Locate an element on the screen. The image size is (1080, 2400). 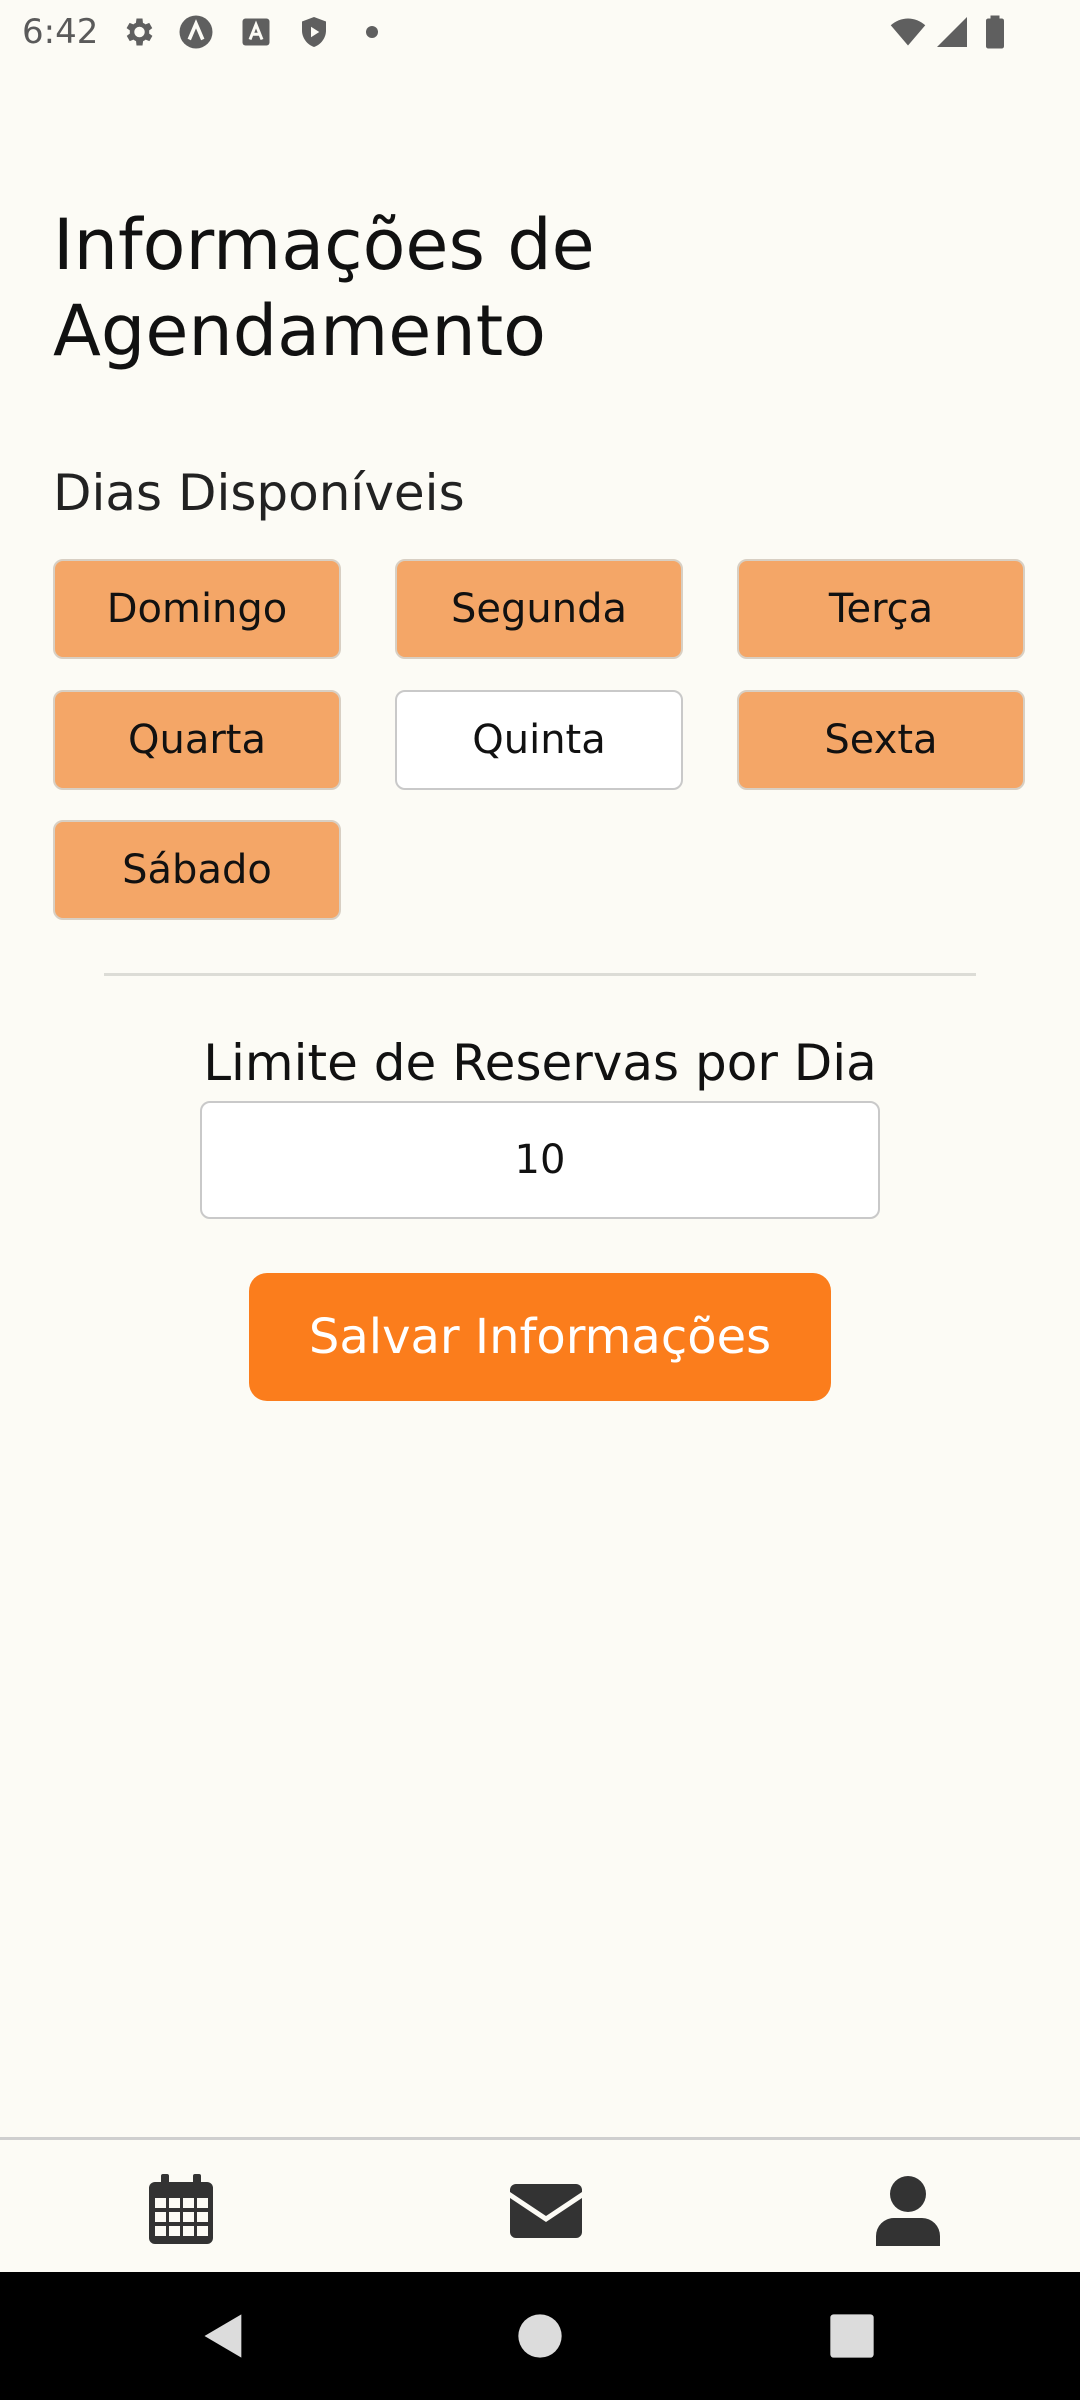
a-square-icon is located at coordinates (256, 32).